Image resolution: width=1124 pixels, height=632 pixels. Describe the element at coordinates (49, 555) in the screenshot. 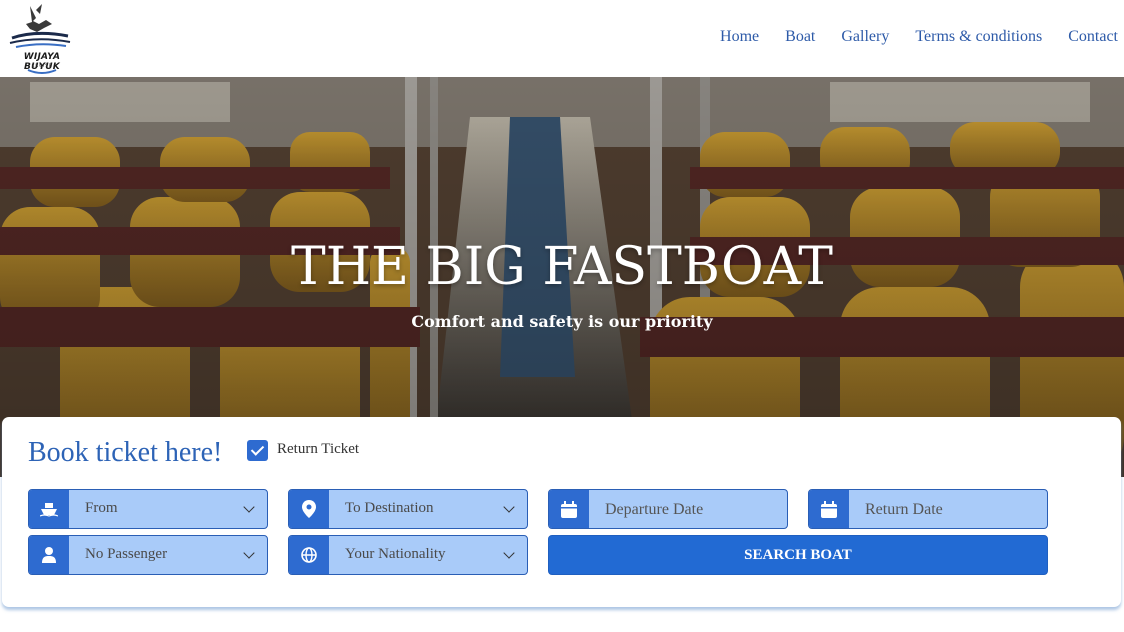

I see `user-icon` at that location.